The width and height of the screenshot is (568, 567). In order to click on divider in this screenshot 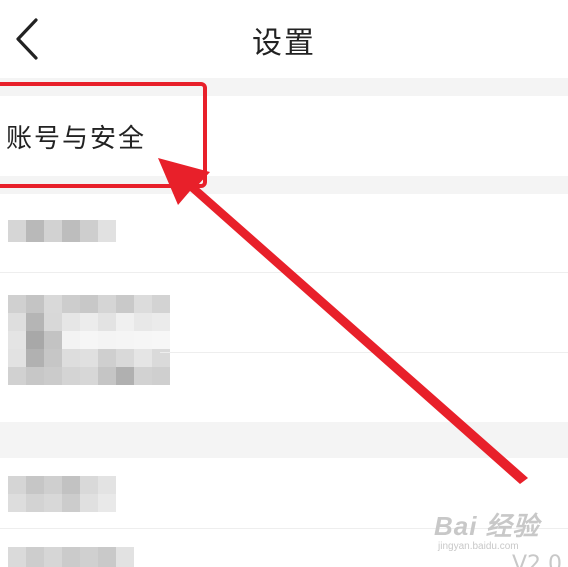, I will do `click(364, 352)`.